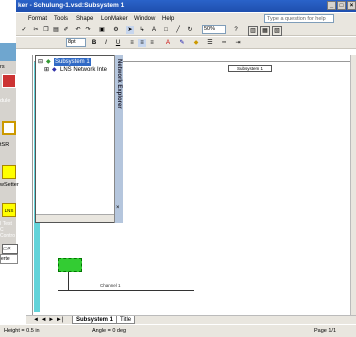 The image size is (356, 337). I want to click on menu-tools: Tools, so click(61, 19).